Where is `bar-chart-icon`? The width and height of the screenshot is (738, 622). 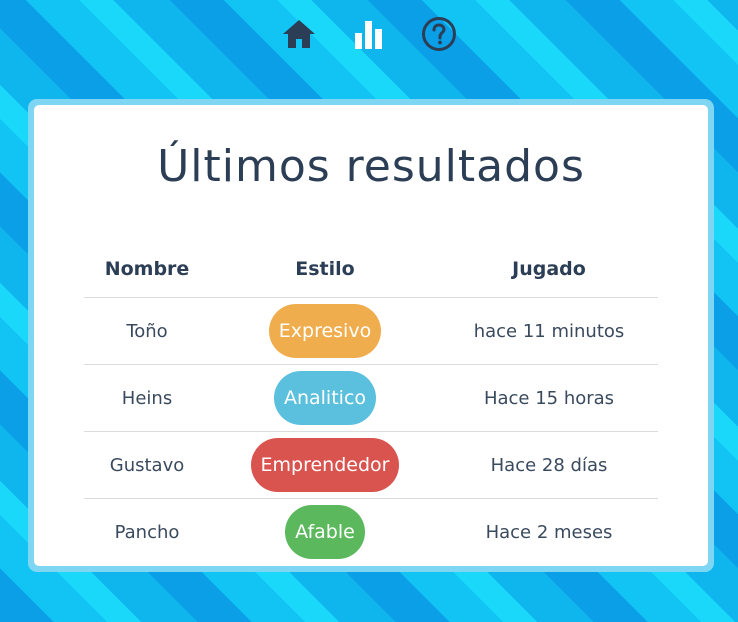
bar-chart-icon is located at coordinates (368, 35).